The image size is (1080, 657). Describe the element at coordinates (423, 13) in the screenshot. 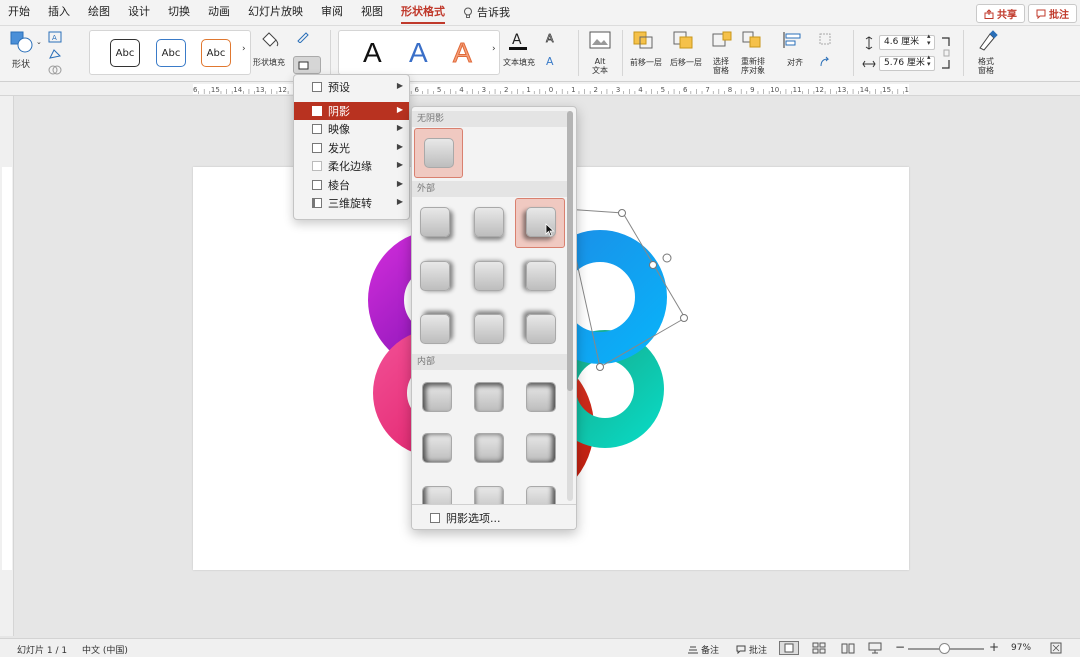

I see `tab-shape-format: 形状格式` at that location.